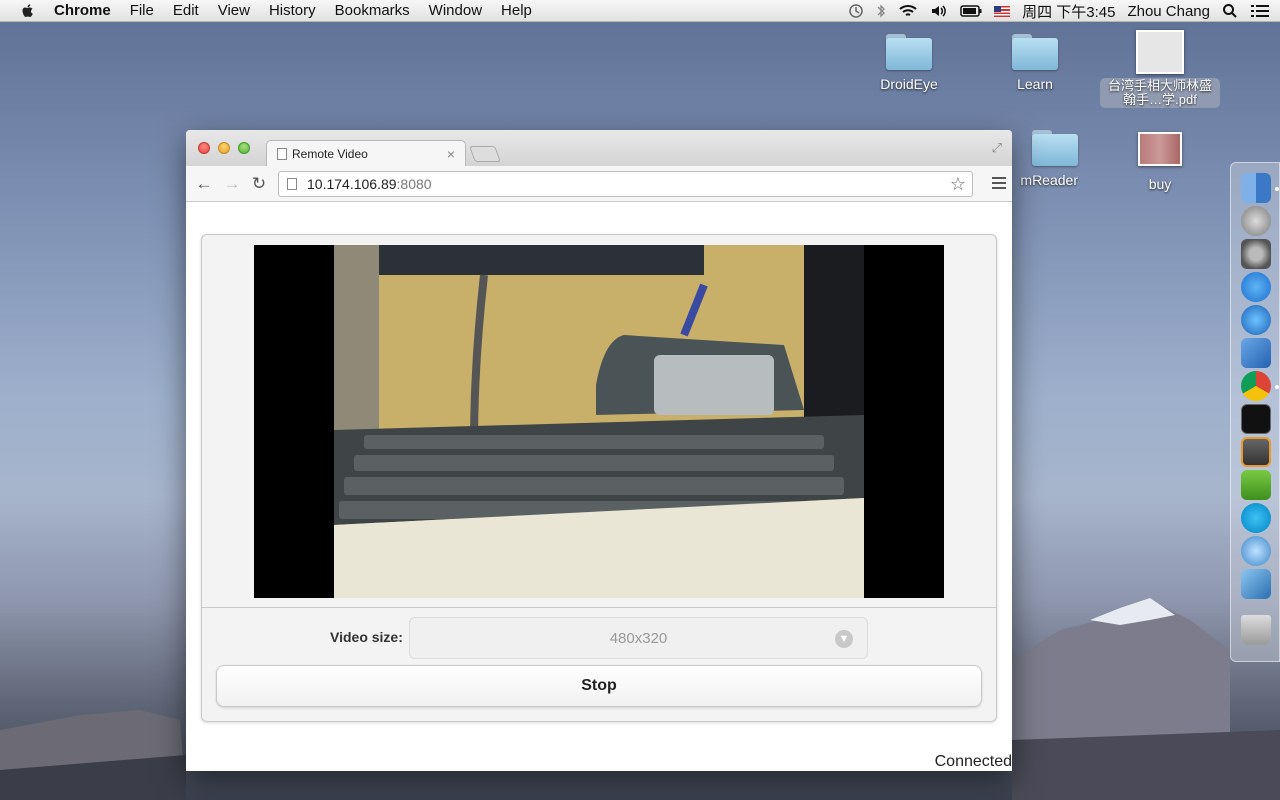 The width and height of the screenshot is (1280, 800). Describe the element at coordinates (599, 686) in the screenshot. I see `stop-button: Stop` at that location.